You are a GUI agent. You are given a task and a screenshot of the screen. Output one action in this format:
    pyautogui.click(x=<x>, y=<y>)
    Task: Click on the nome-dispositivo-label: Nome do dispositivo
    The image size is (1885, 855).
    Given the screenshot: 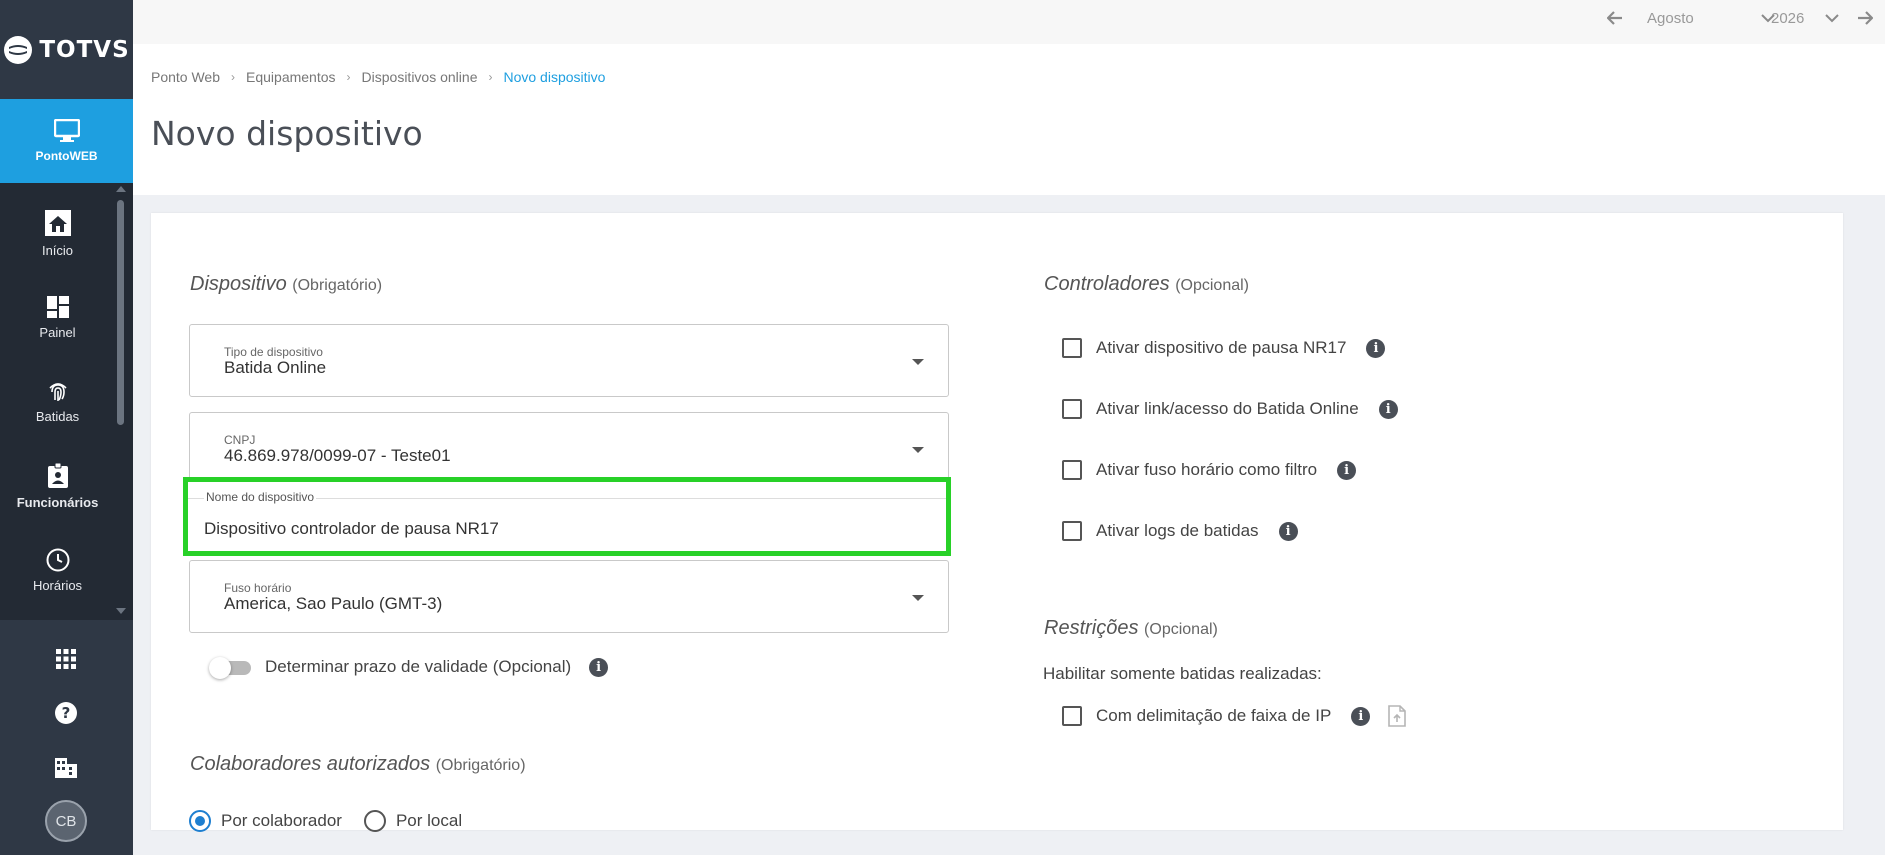 What is the action you would take?
    pyautogui.click(x=260, y=497)
    